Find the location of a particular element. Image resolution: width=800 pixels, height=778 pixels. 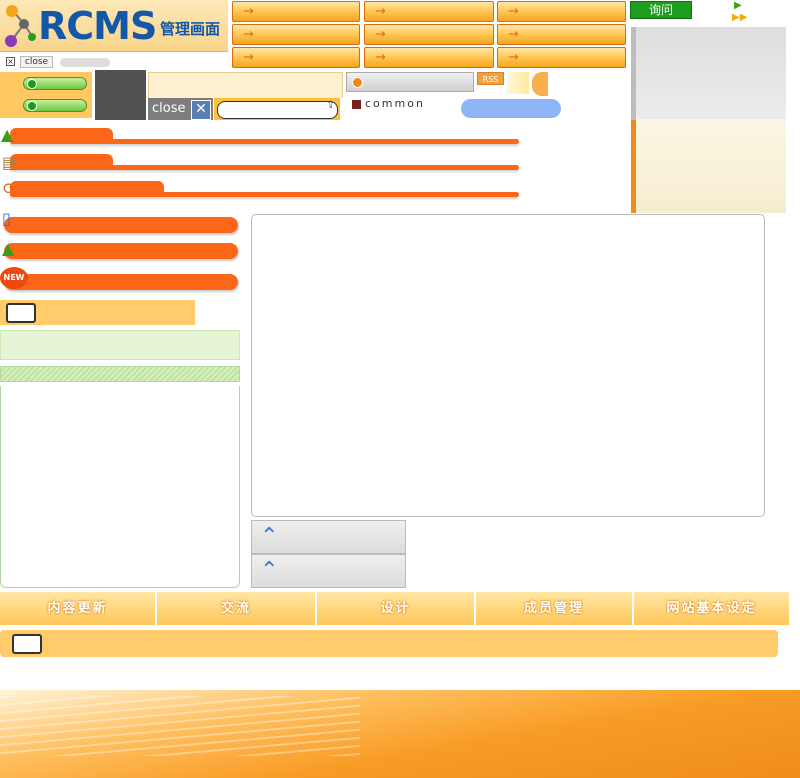

tab-site-settings: 网站基本设定 is located at coordinates (711, 608).